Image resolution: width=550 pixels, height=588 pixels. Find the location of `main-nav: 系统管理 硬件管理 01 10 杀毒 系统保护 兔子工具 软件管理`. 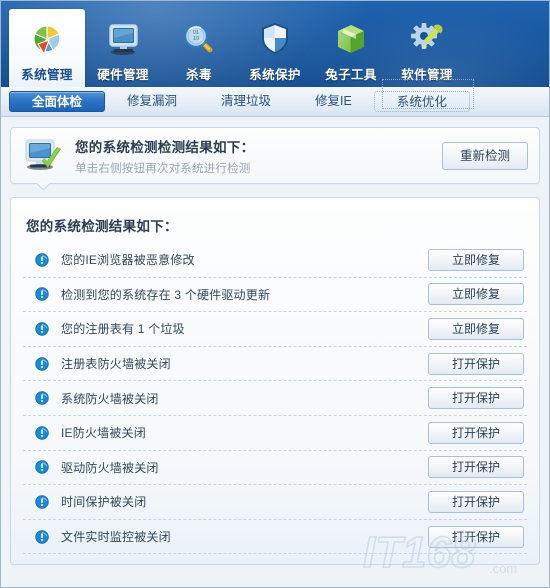

main-nav: 系统管理 硬件管理 01 10 杀毒 系统保护 兔子工具 软件管理 is located at coordinates (275, 44).